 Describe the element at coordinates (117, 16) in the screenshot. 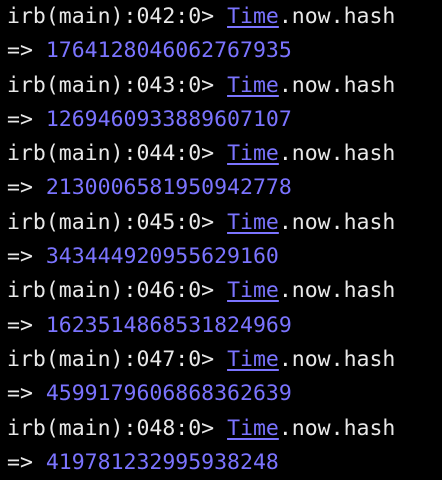

I see `irb-prompt: irb(main):042:0>` at that location.